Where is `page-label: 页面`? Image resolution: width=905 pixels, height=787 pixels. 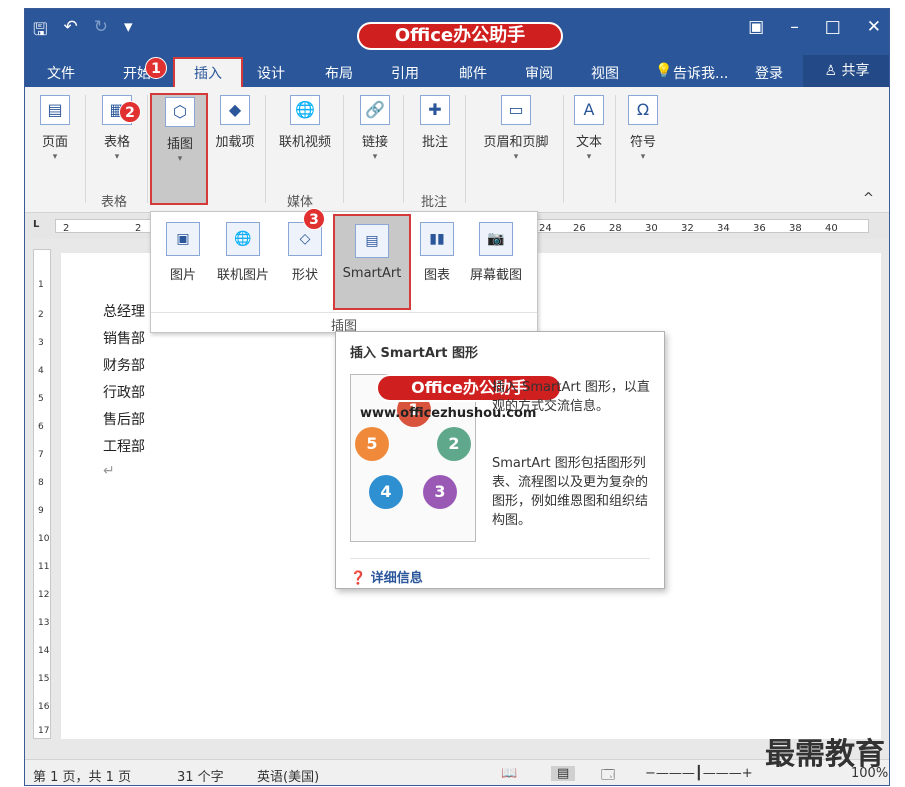
page-label: 页面 is located at coordinates (54, 142).